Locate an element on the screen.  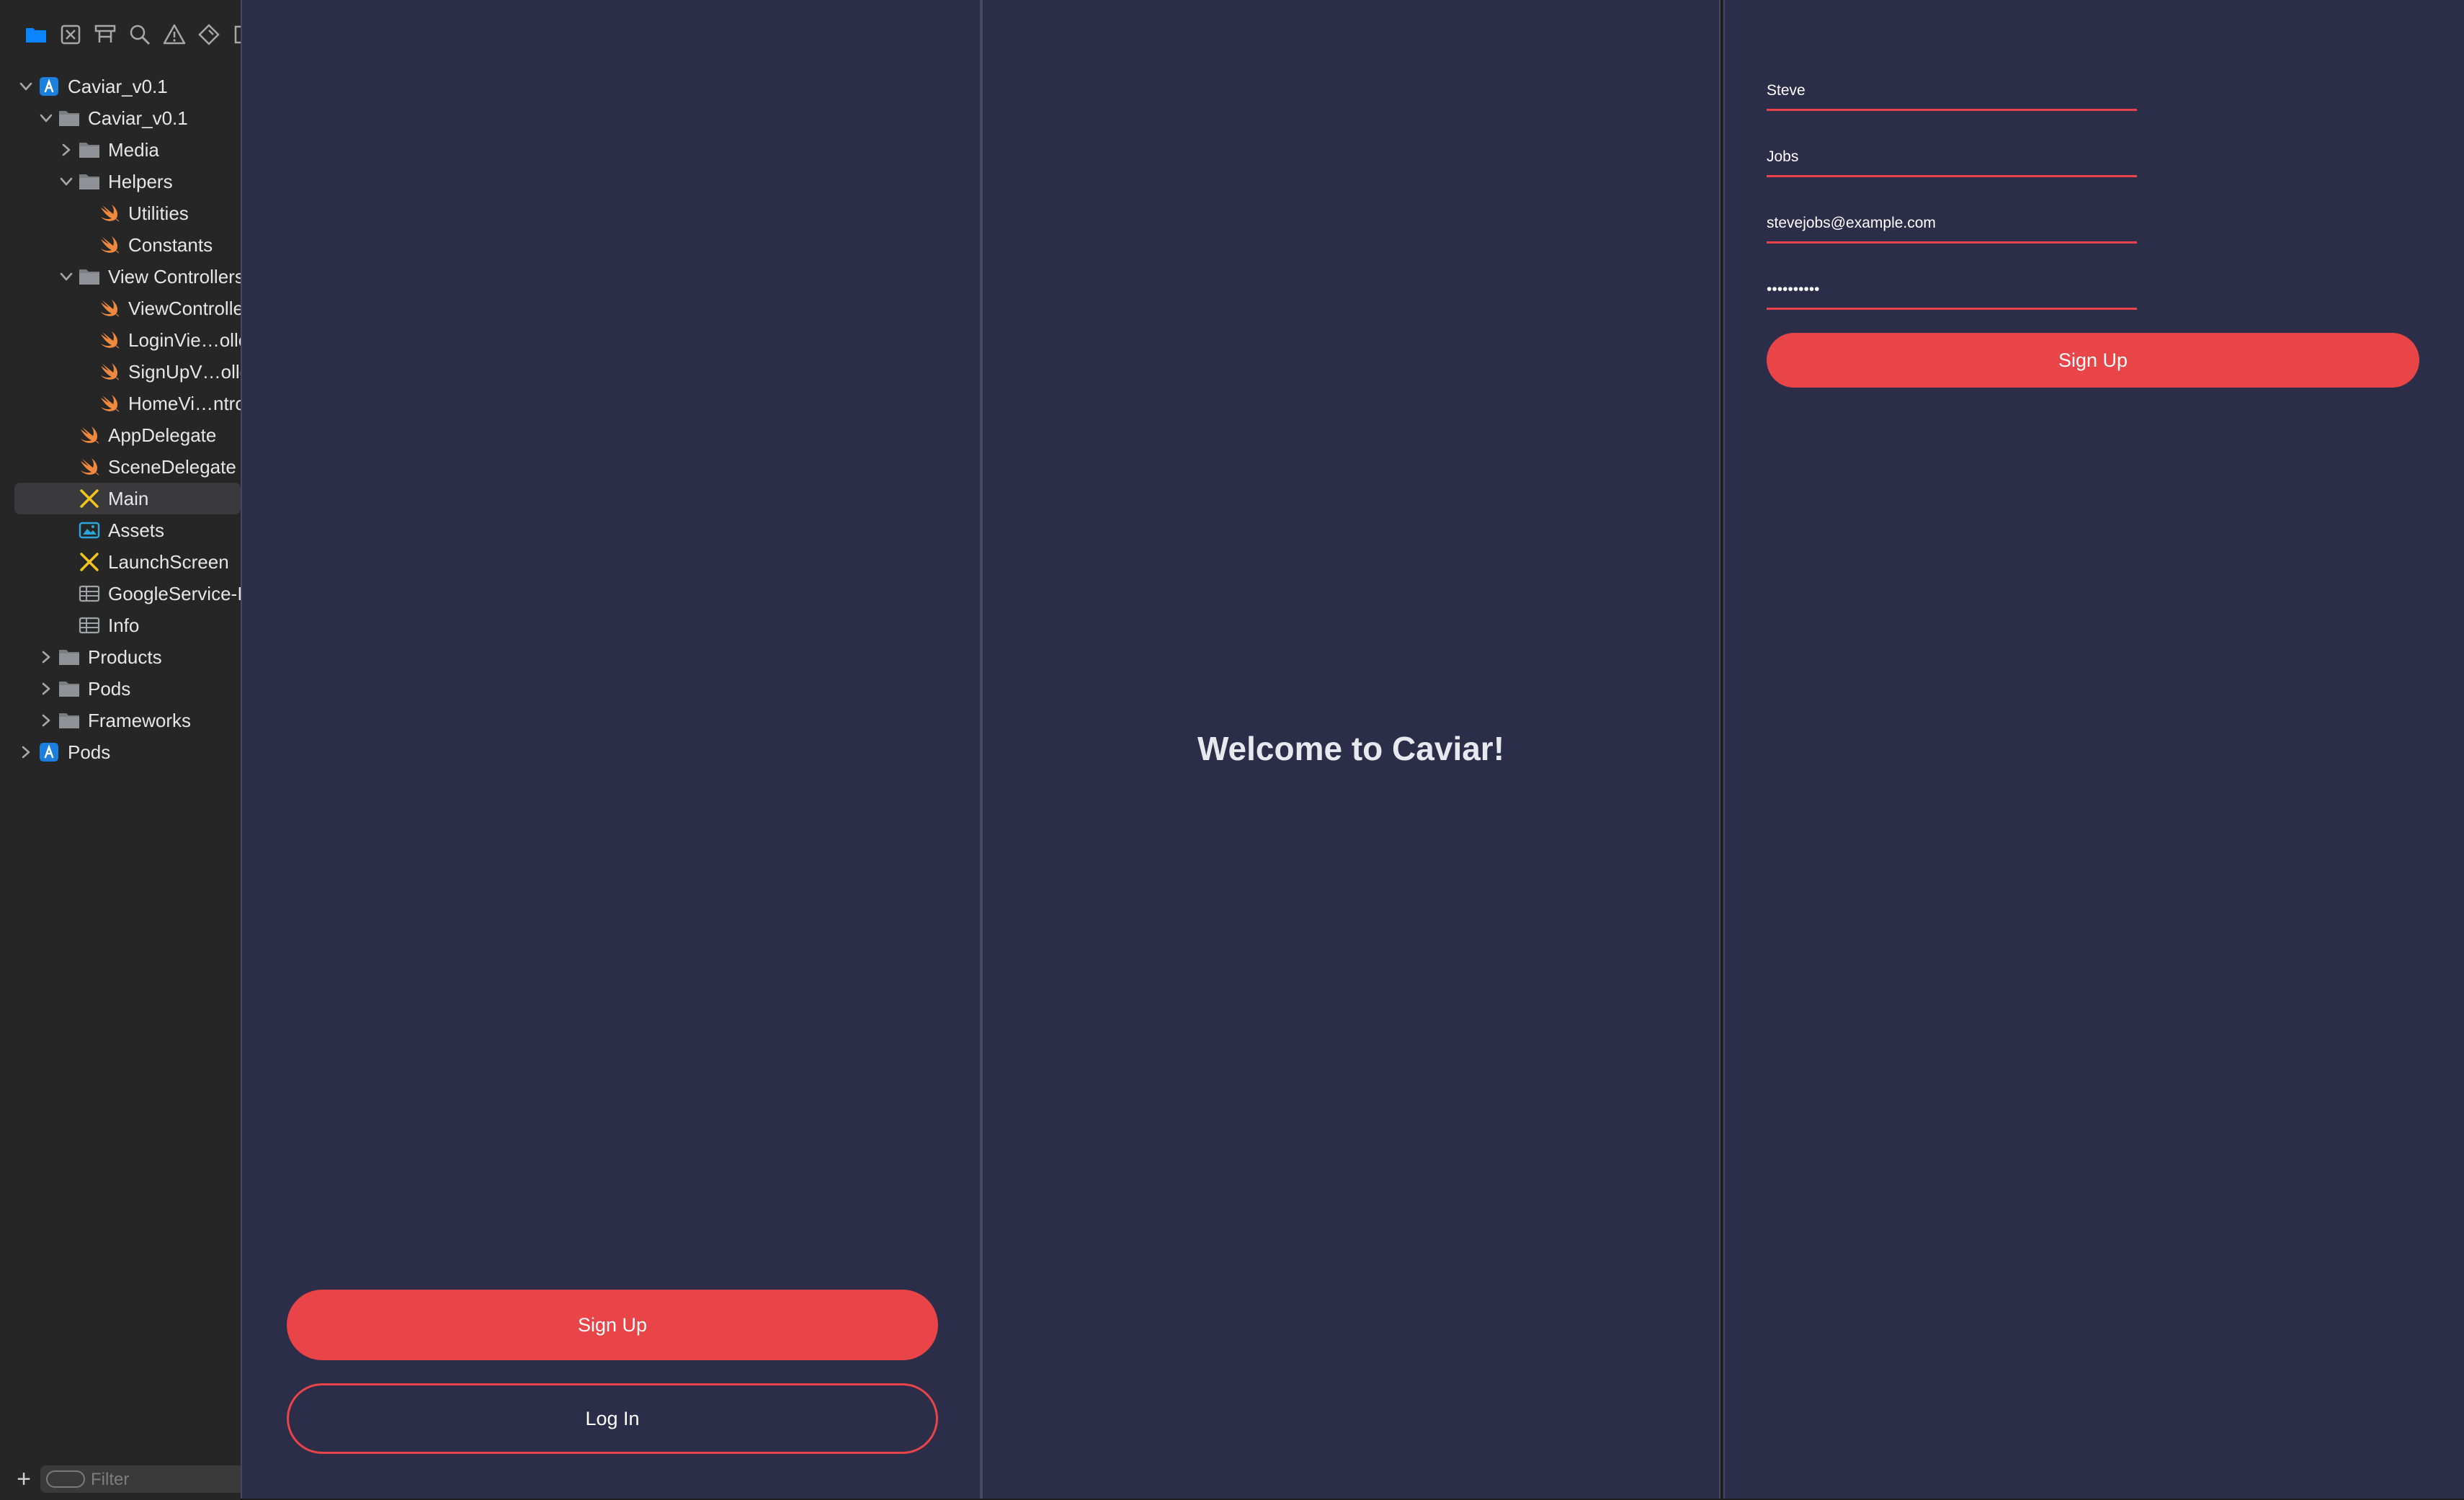
tree-row: HomeVi…ntroller is located at coordinates (120, 403).